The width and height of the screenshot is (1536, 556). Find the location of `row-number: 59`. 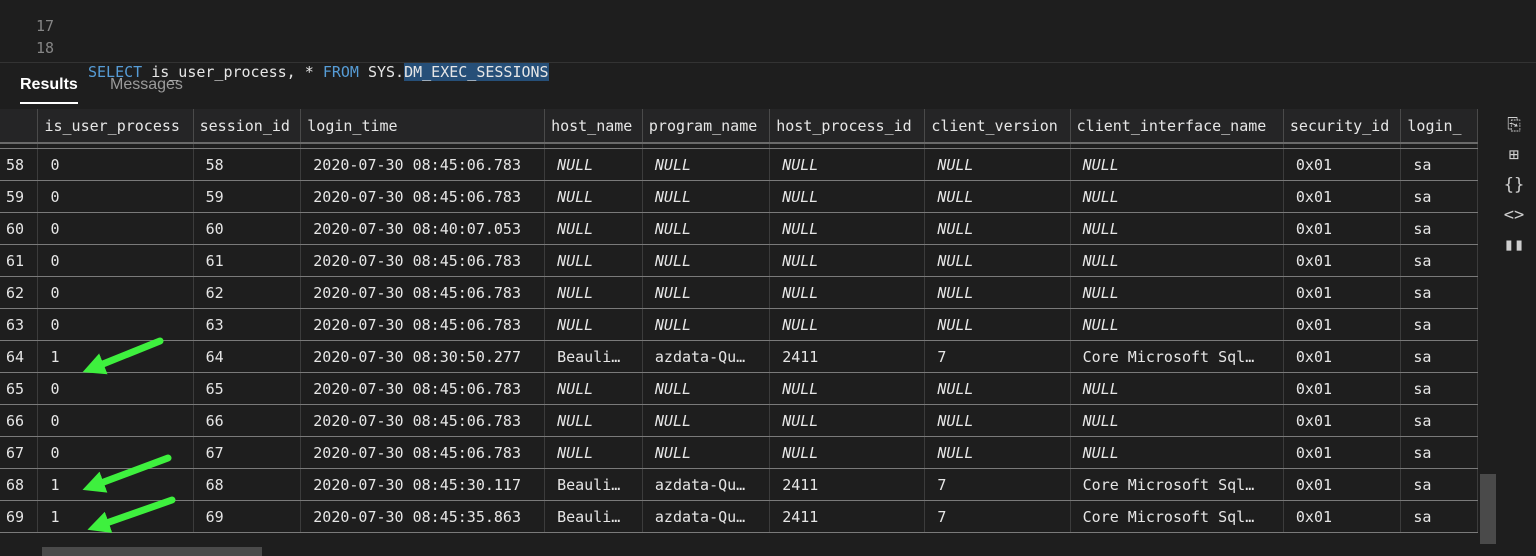

row-number: 59 is located at coordinates (19, 196).